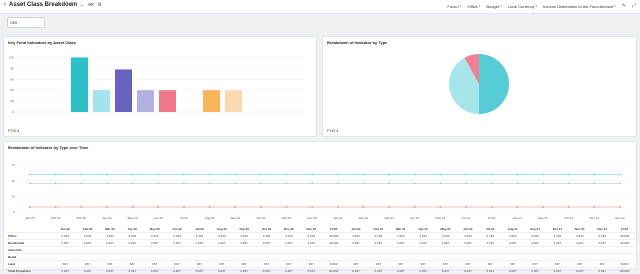 The height and width of the screenshot is (274, 640). Describe the element at coordinates (580, 236) in the screenshot. I see `table-cell: 3,333` at that location.